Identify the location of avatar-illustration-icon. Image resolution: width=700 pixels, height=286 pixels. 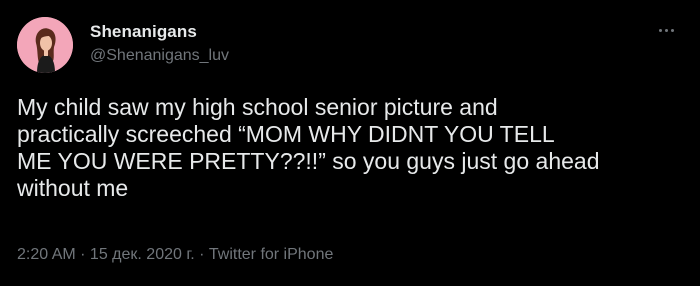
(45, 45).